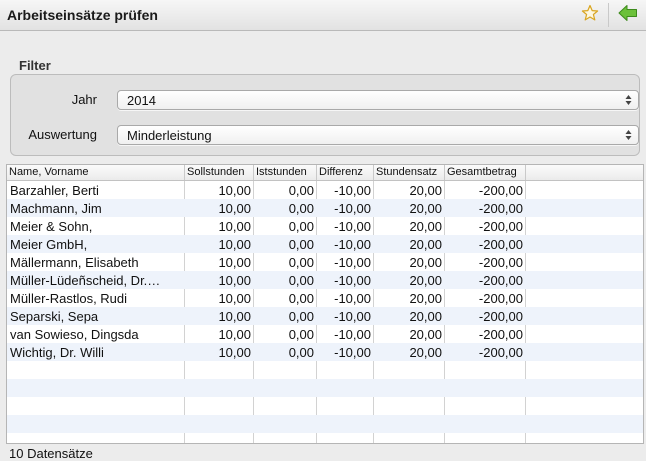  What do you see at coordinates (62, 134) in the screenshot?
I see `auswertung-label: Auswertung` at bounding box center [62, 134].